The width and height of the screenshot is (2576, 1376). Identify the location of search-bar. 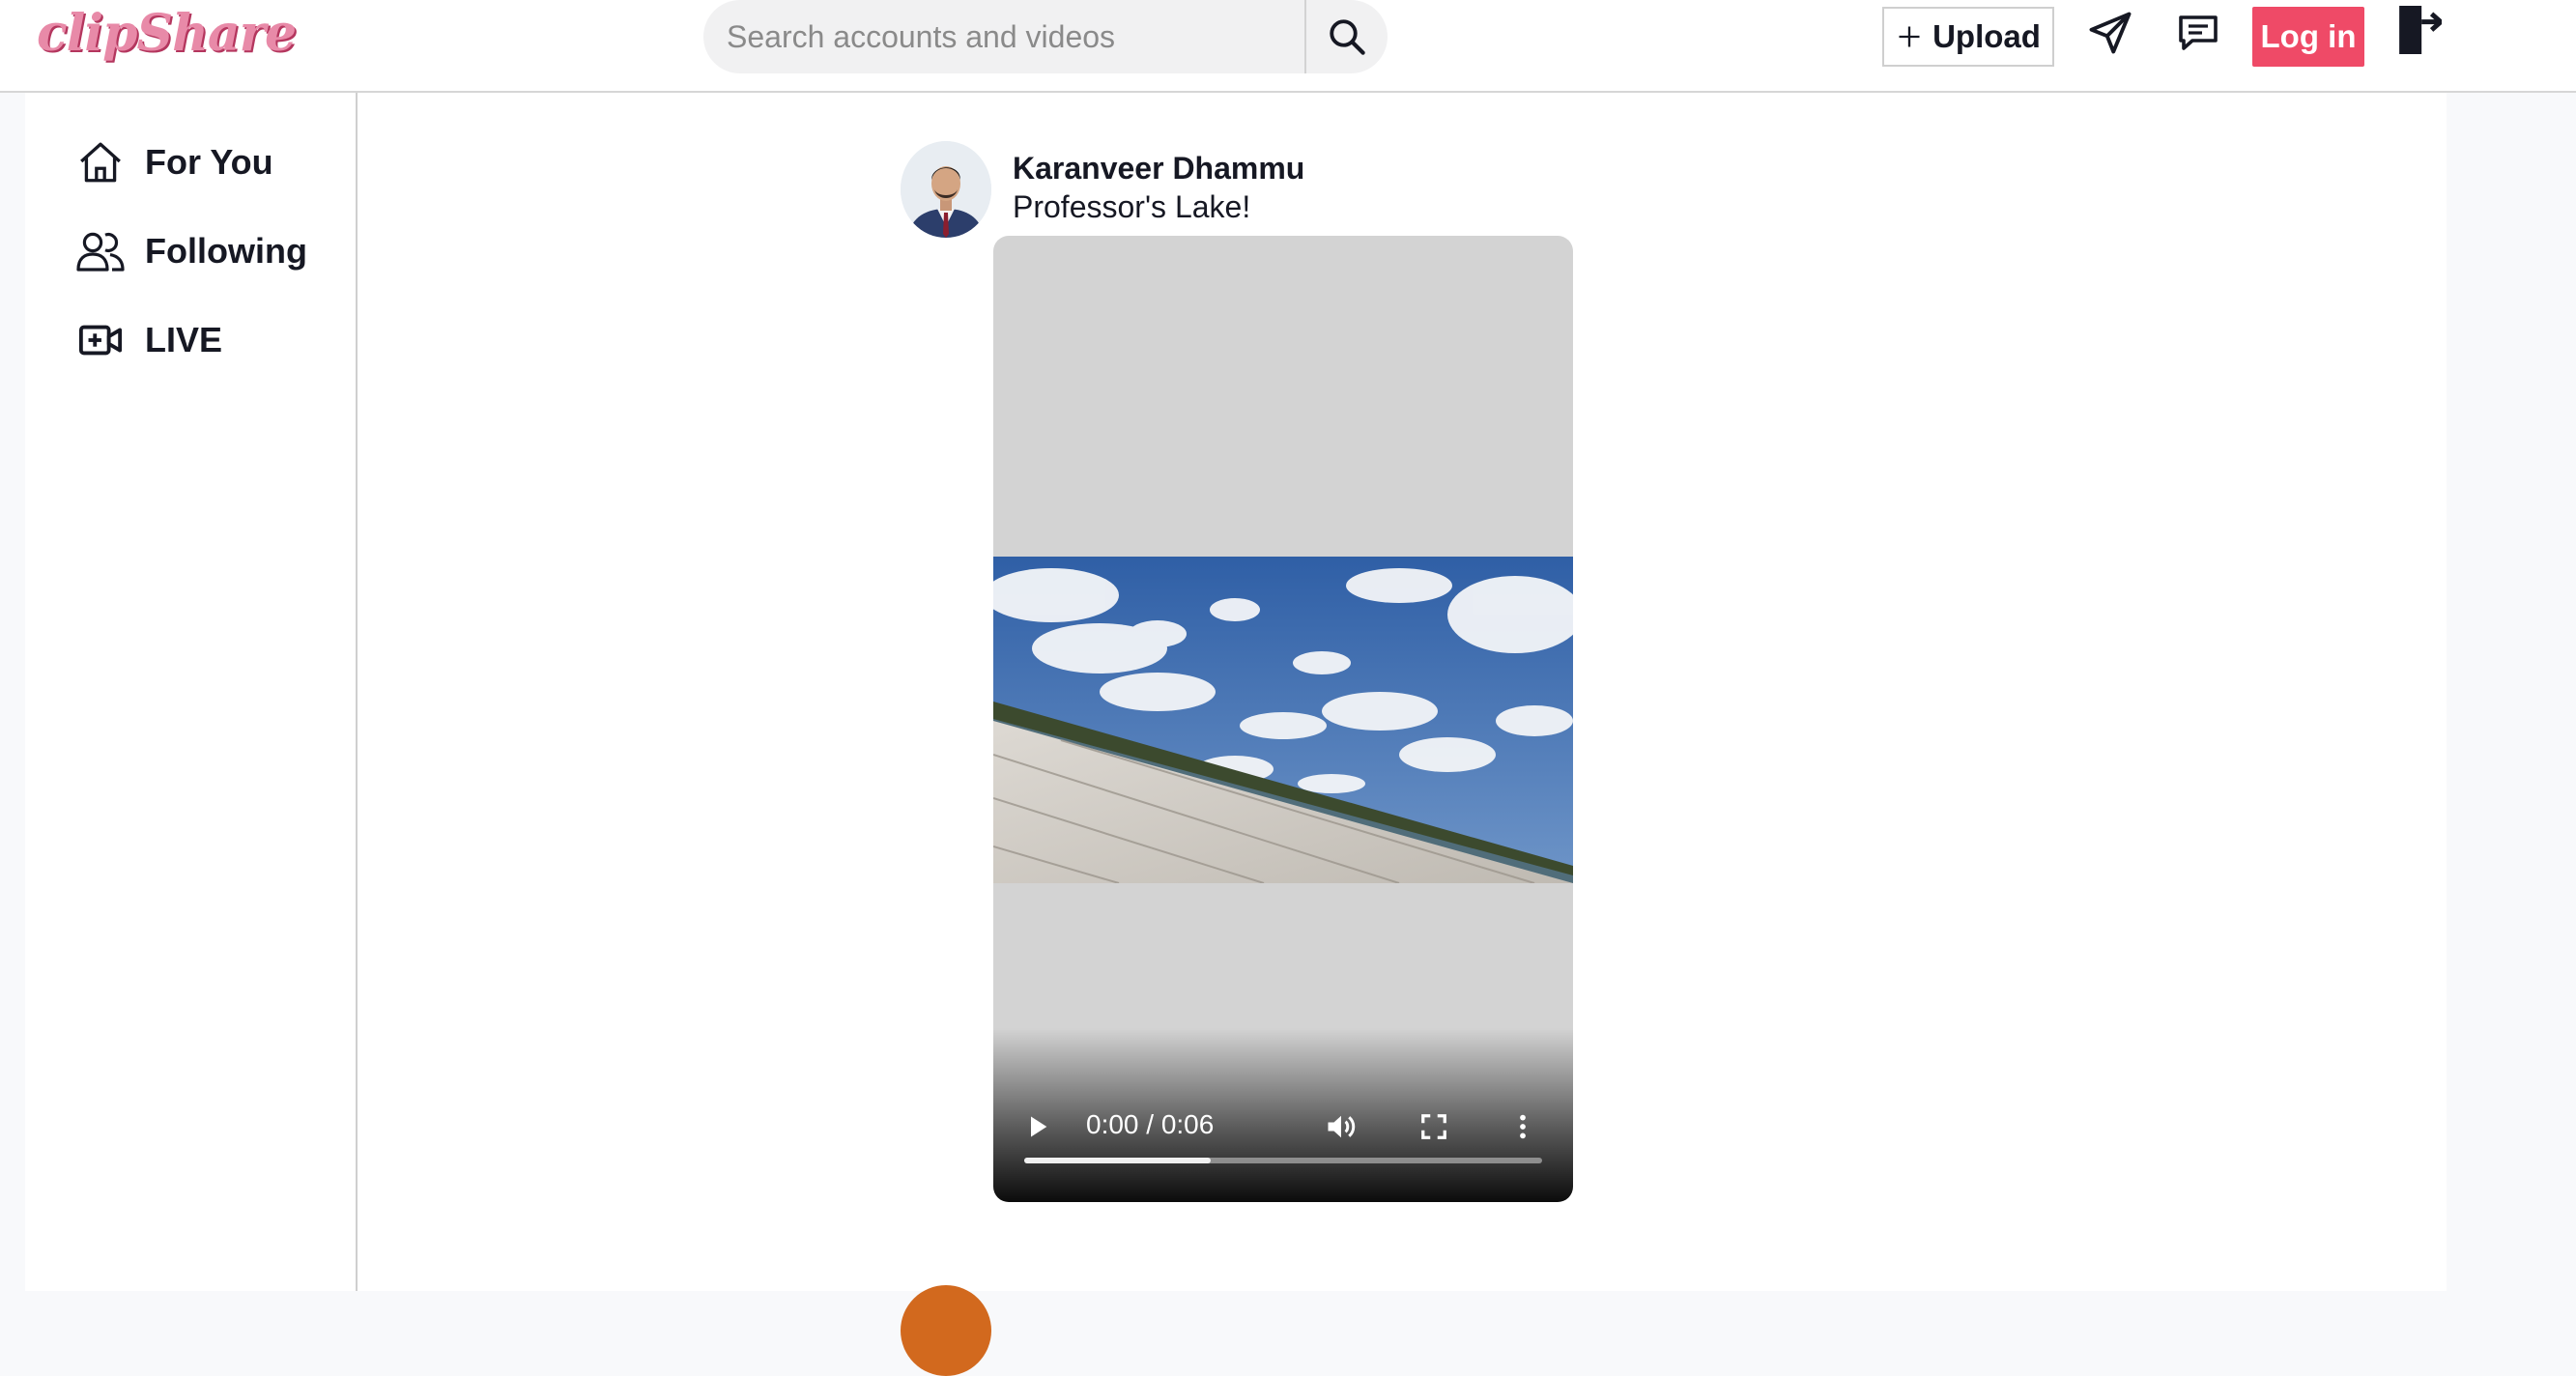
(1046, 36).